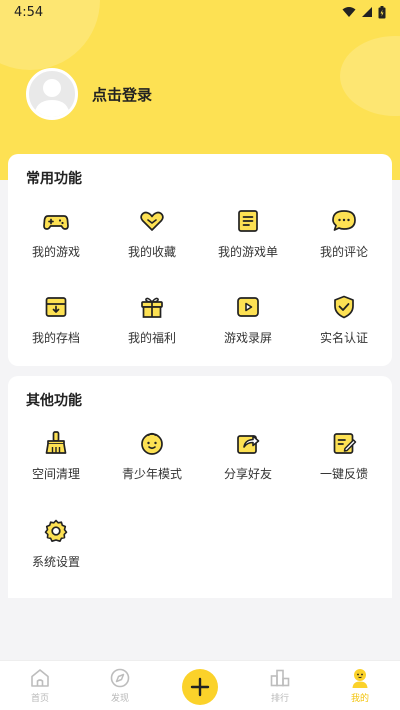  Describe the element at coordinates (279, 699) in the screenshot. I see `tab-label: 排行` at that location.